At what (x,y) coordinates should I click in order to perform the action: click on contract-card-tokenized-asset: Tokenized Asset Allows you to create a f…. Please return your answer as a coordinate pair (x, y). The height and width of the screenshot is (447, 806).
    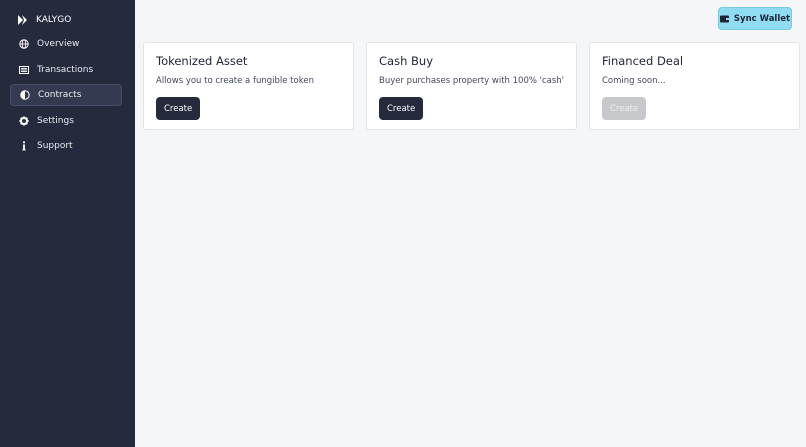
    Looking at the image, I should click on (248, 86).